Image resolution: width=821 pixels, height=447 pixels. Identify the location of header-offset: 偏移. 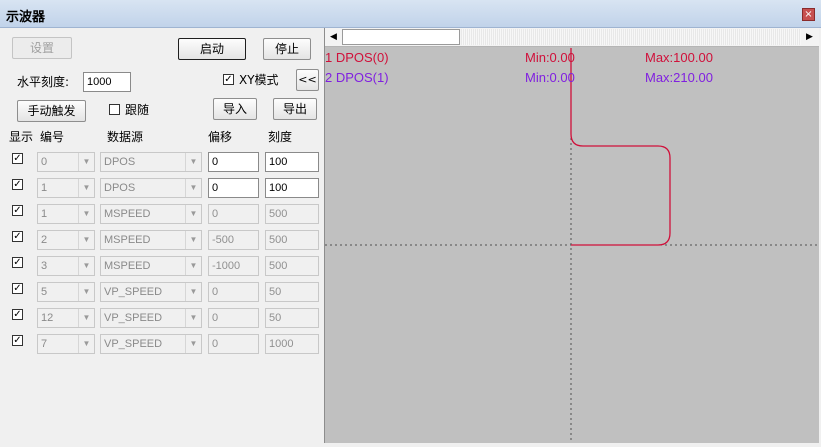
(220, 137).